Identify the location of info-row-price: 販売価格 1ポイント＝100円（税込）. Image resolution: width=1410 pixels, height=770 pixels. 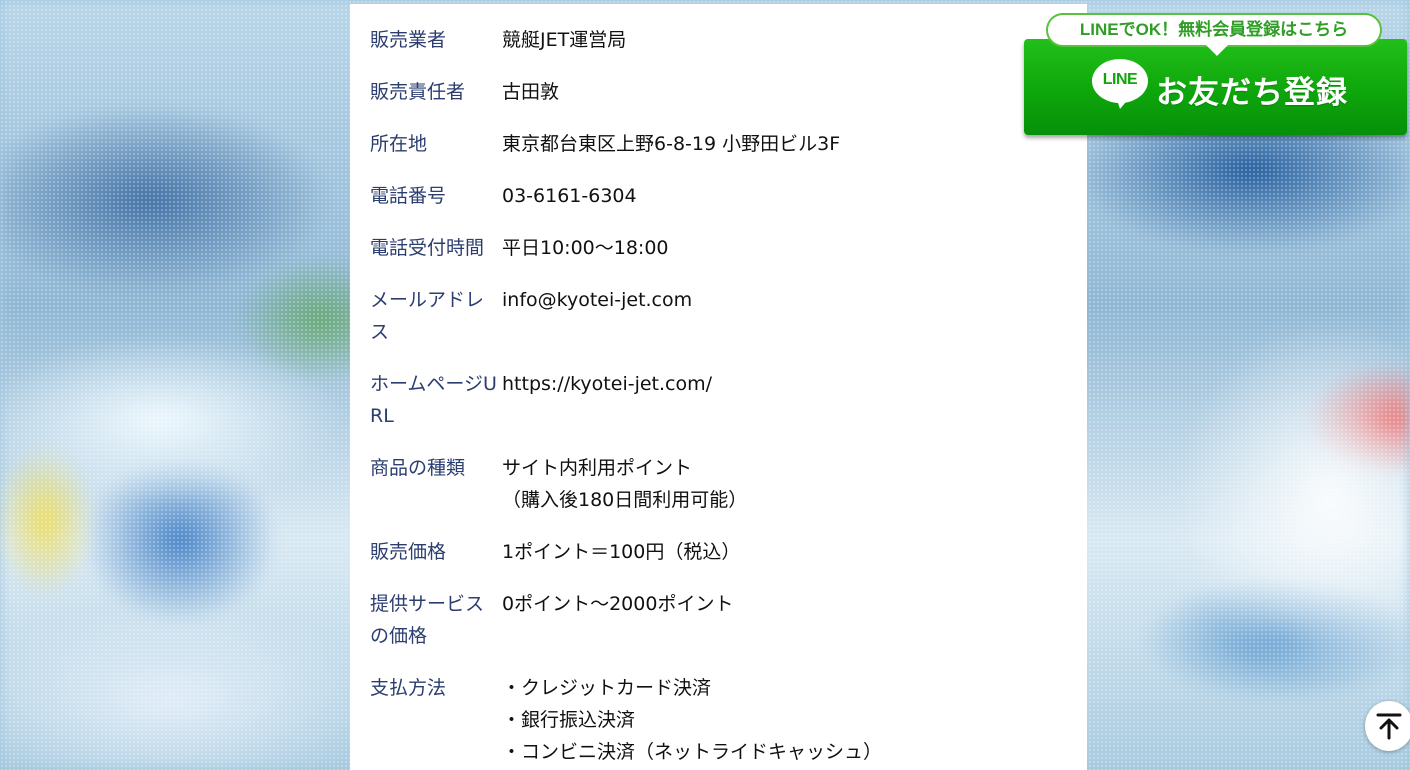
(715, 552).